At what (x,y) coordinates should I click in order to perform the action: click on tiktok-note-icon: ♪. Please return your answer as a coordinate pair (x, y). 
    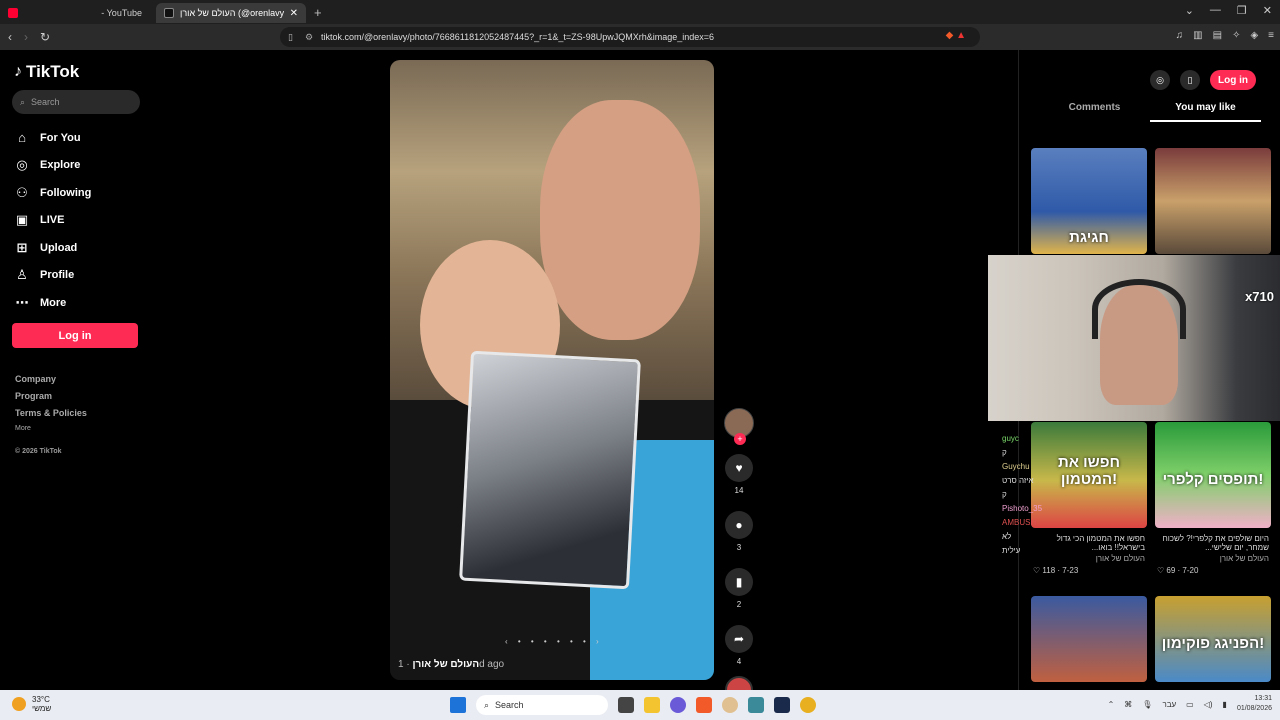
    Looking at the image, I should click on (18, 71).